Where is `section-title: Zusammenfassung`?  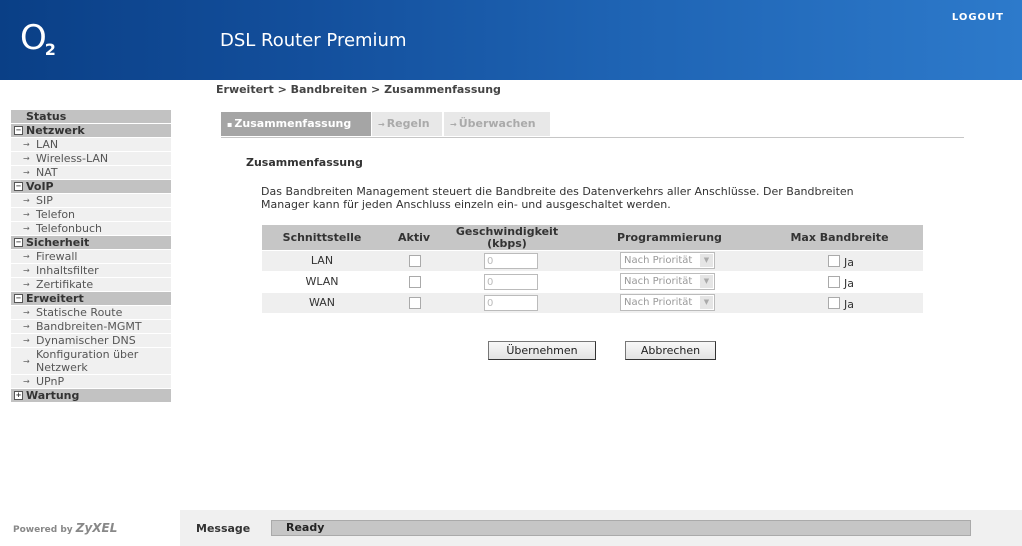 section-title: Zusammenfassung is located at coordinates (304, 162).